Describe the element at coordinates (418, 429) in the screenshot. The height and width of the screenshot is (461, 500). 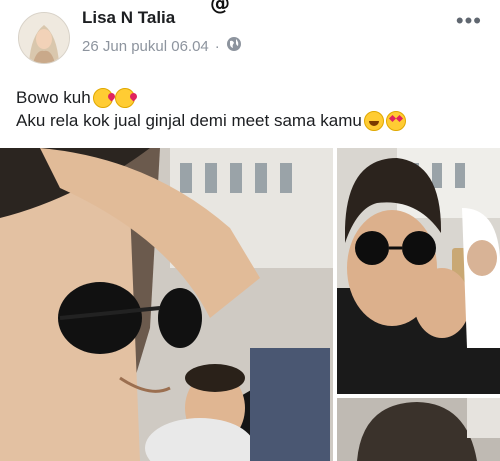
I see `bottom-right-photo` at that location.